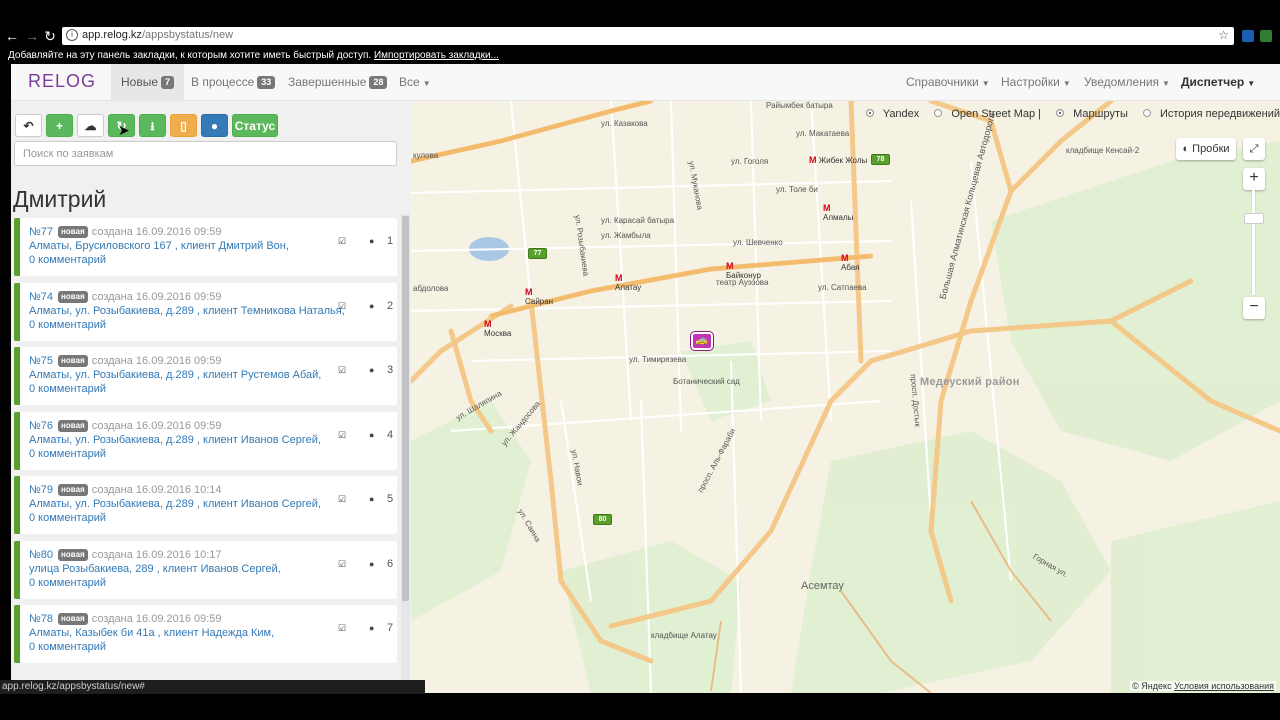 Image resolution: width=1280 pixels, height=720 pixels. Describe the element at coordinates (1251, 83) in the screenshot. I see `caret-down-icon: ▼` at that location.